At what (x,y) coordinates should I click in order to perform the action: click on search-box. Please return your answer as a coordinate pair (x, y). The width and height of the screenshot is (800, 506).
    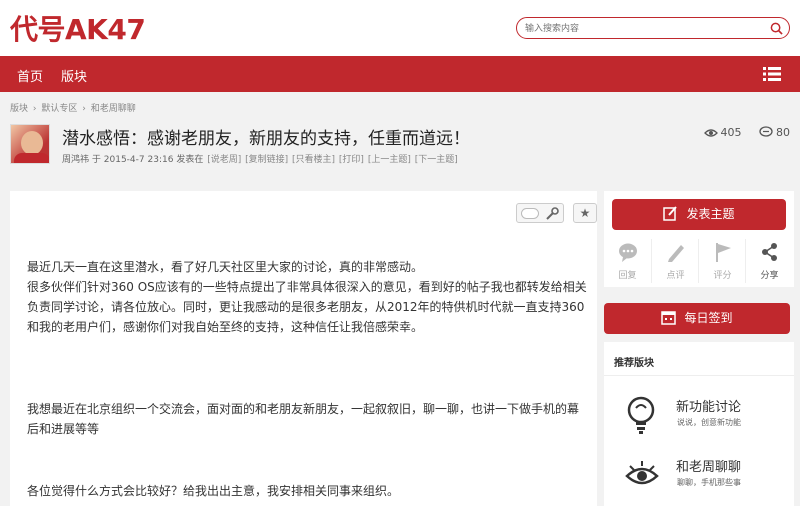
    Looking at the image, I should click on (653, 28).